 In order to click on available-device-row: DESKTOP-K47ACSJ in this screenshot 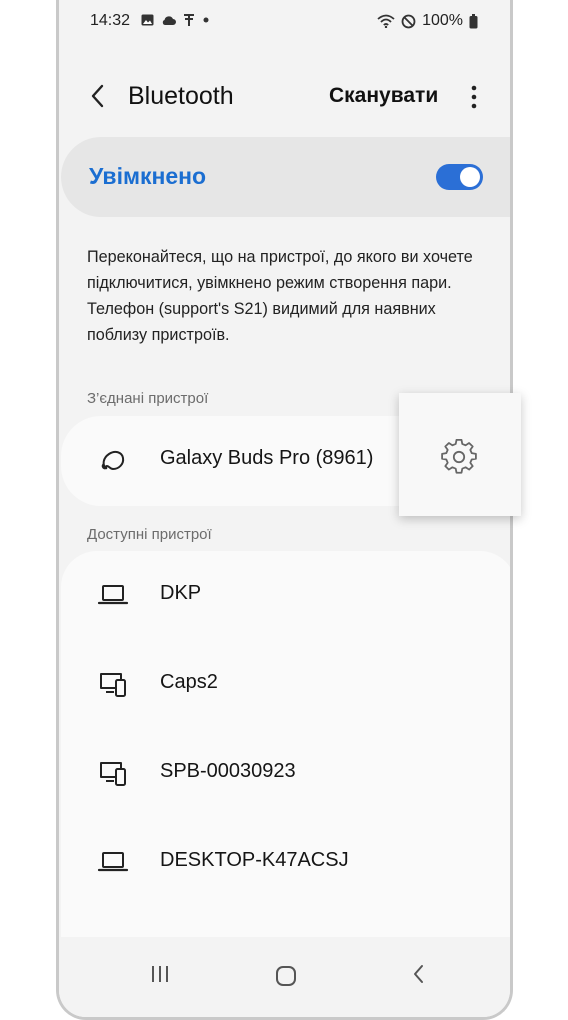, I will do `click(285, 862)`.